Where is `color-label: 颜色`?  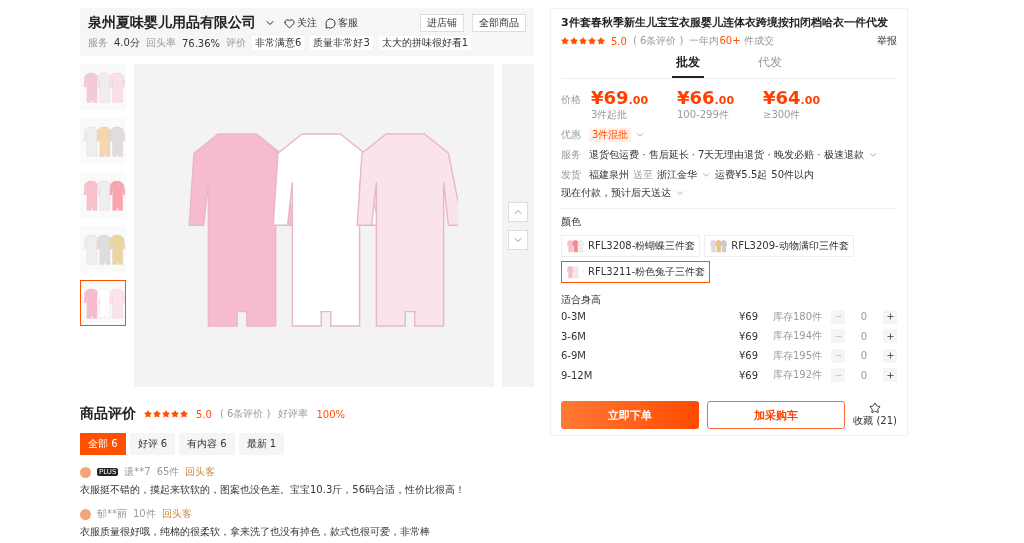
color-label: 颜色 is located at coordinates (571, 222).